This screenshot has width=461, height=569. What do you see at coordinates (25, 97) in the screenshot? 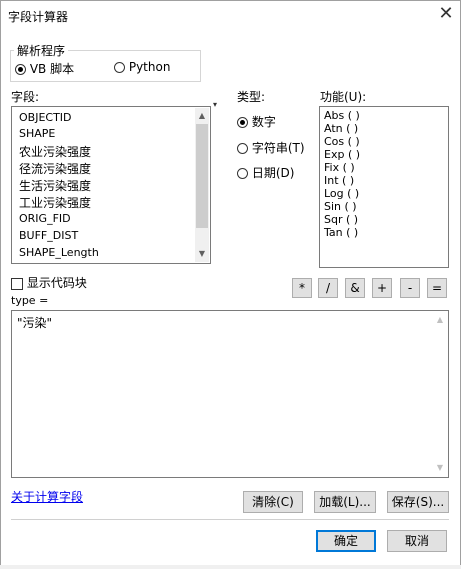
I see `fields-label: 字段:` at bounding box center [25, 97].